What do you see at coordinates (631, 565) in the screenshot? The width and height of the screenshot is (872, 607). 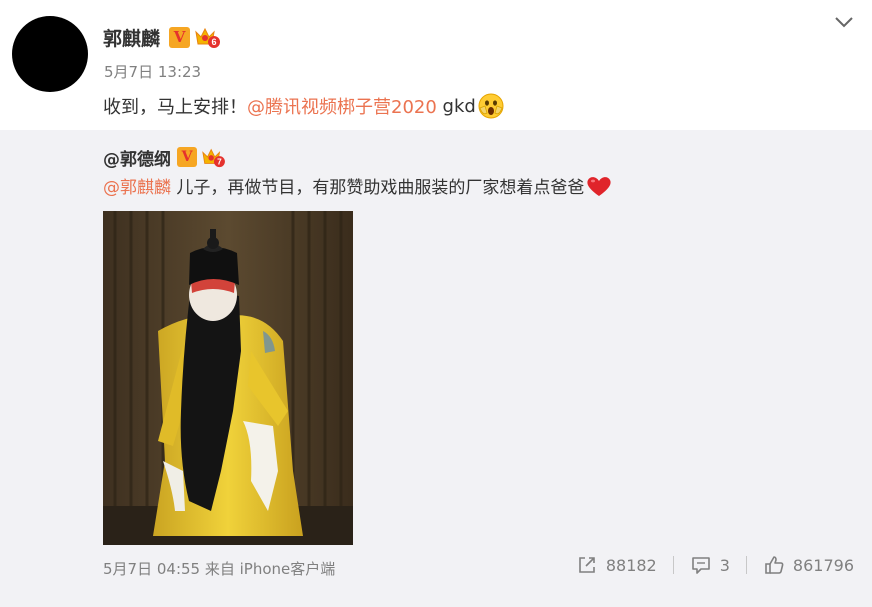 I see `repost-count: 88182` at bounding box center [631, 565].